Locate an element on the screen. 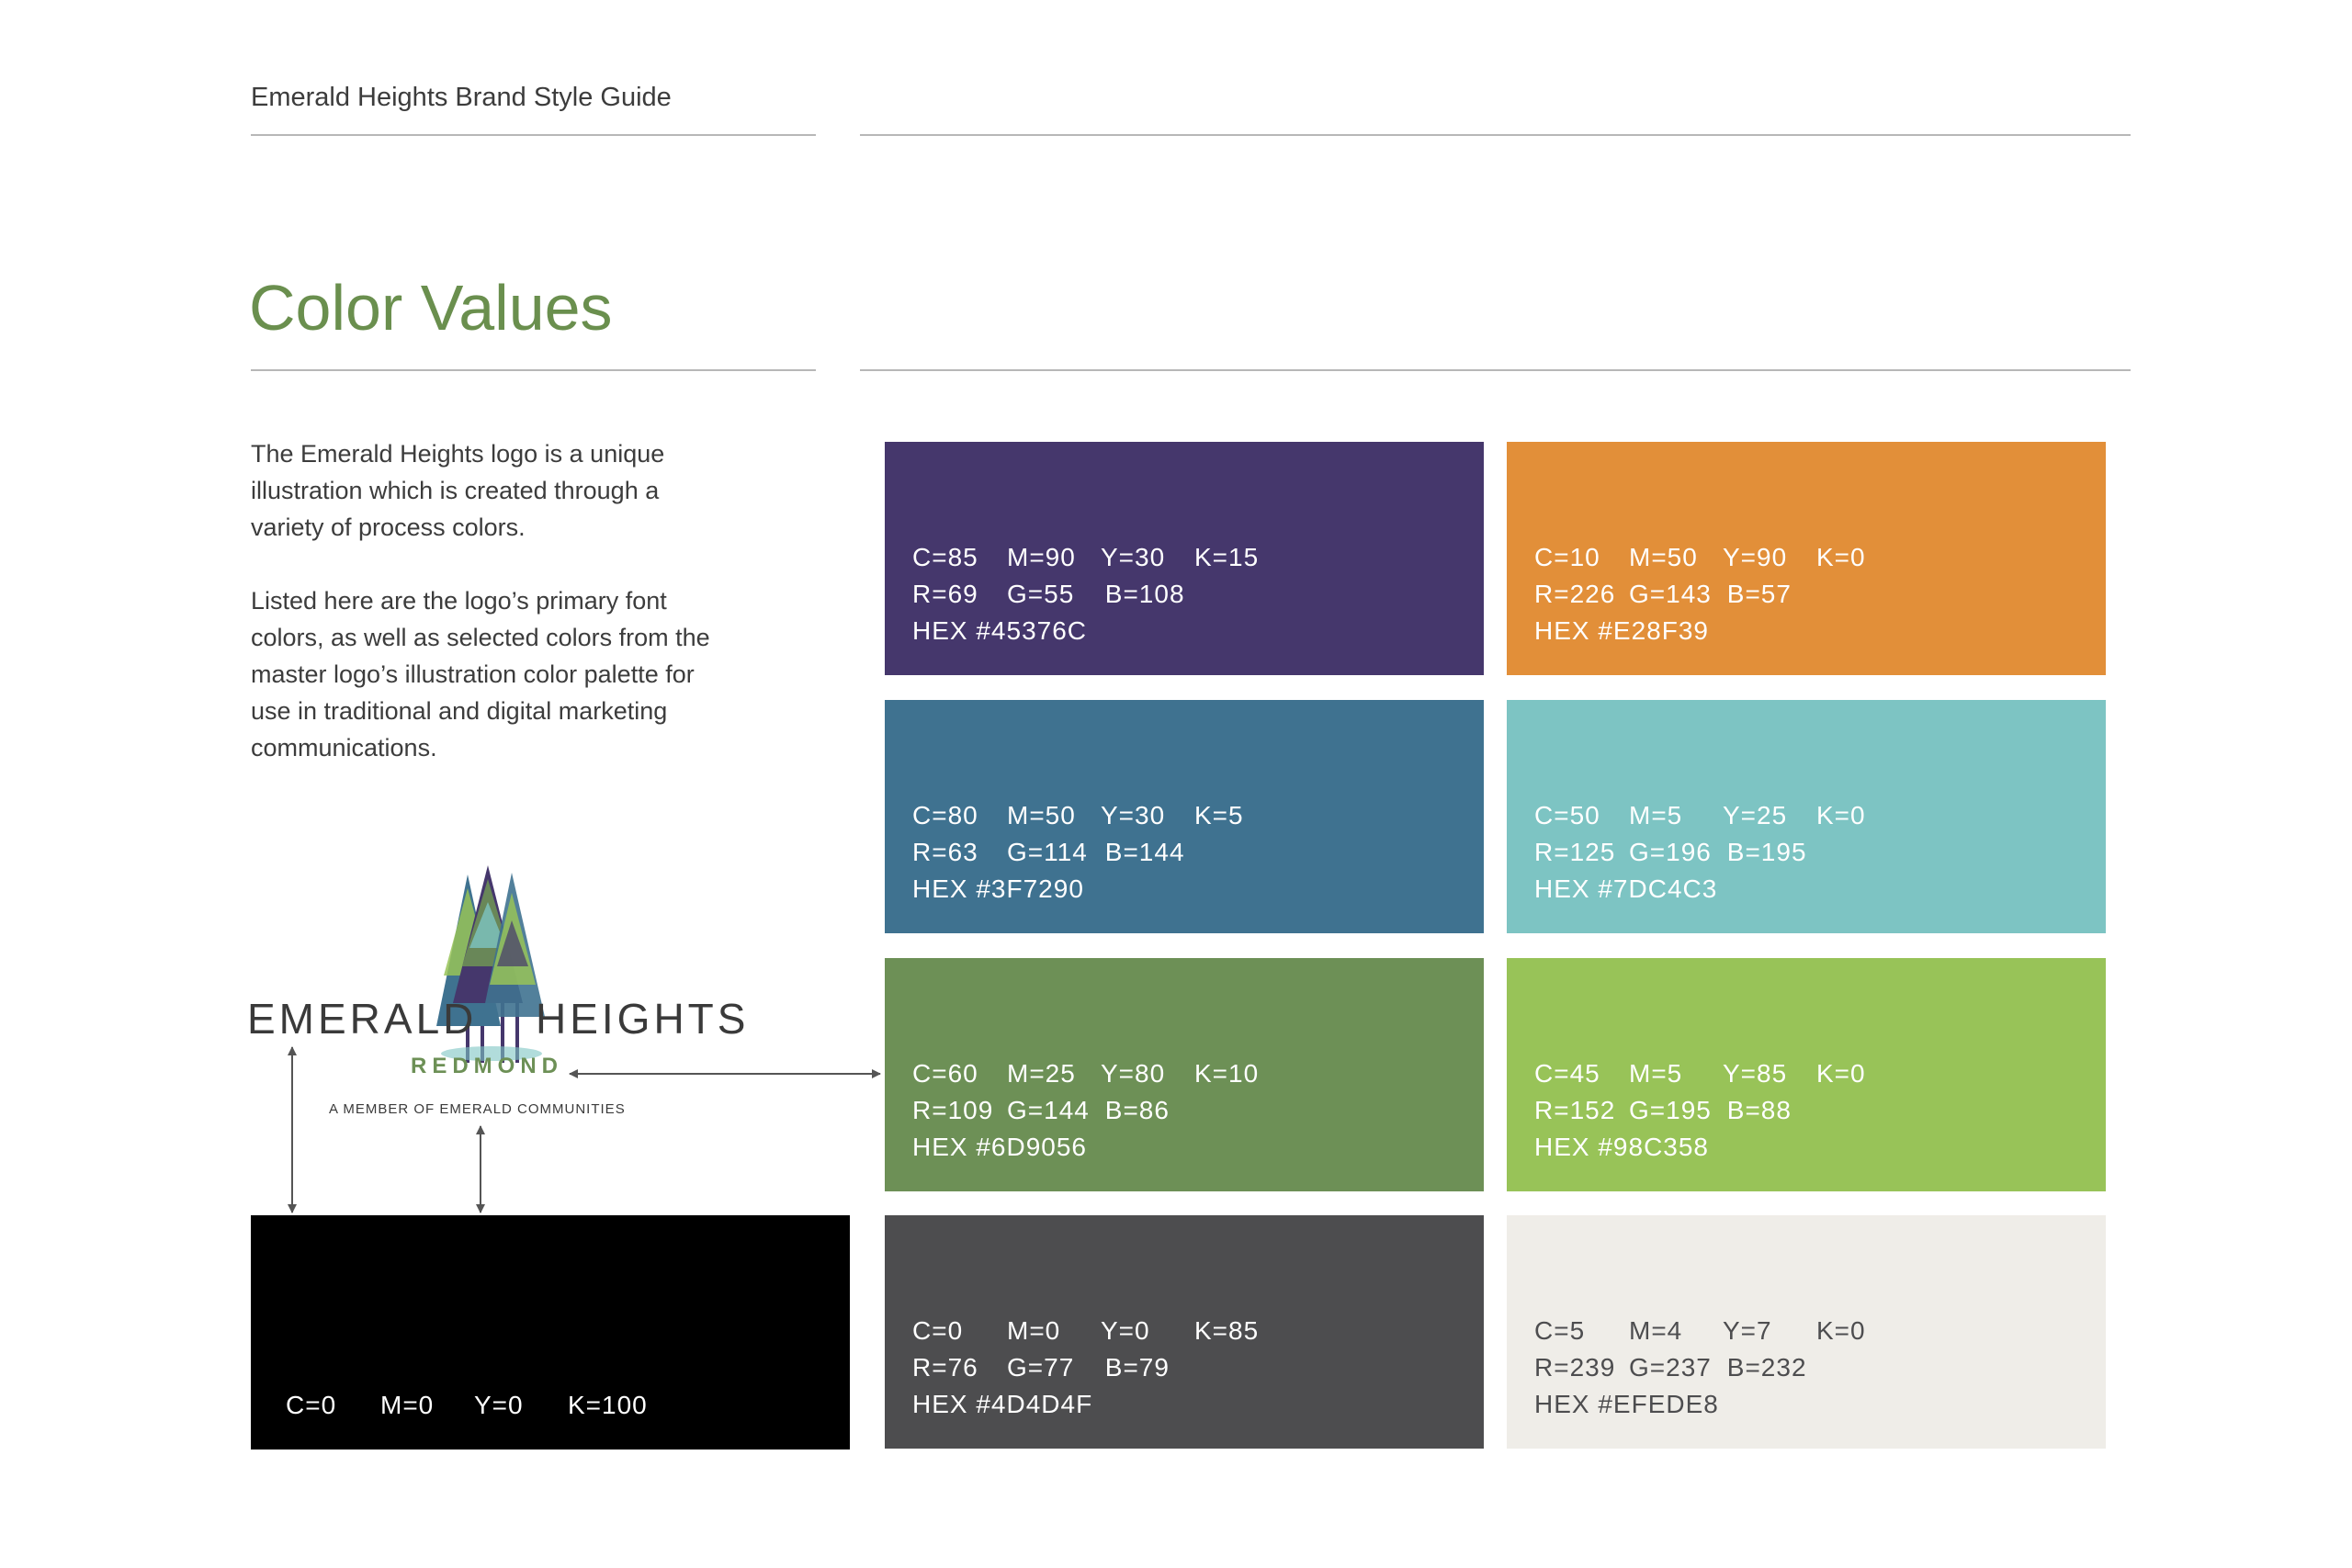 The image size is (2352, 1568). rgb-g-value: G=55 is located at coordinates (1041, 594).